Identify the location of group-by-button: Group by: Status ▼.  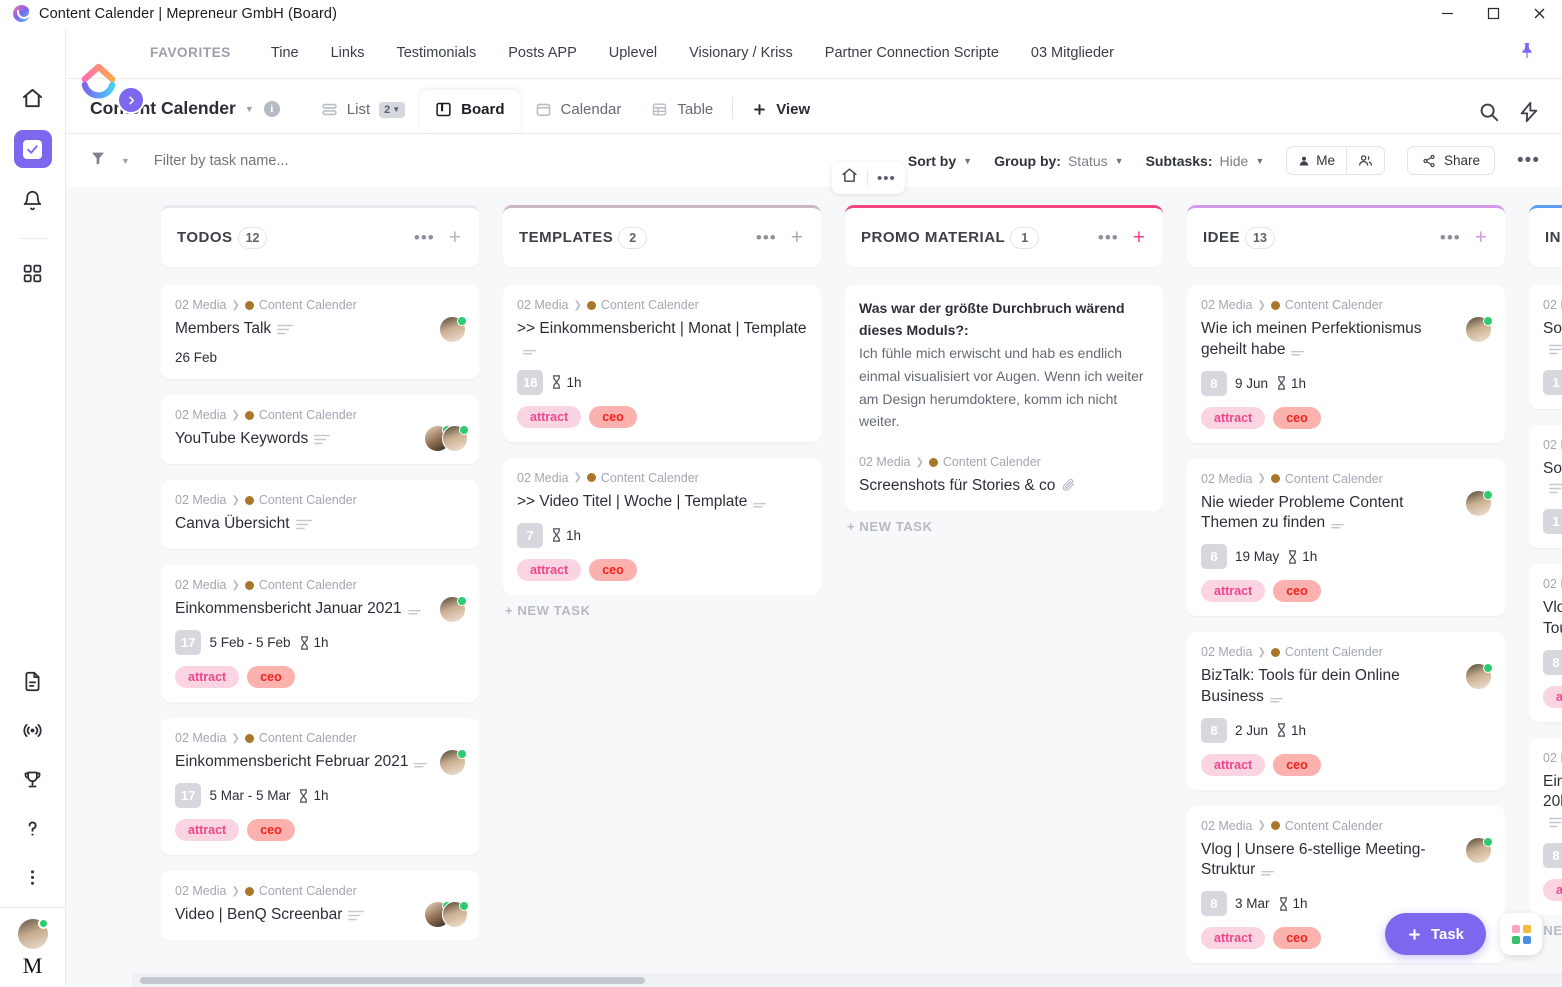
(1059, 161).